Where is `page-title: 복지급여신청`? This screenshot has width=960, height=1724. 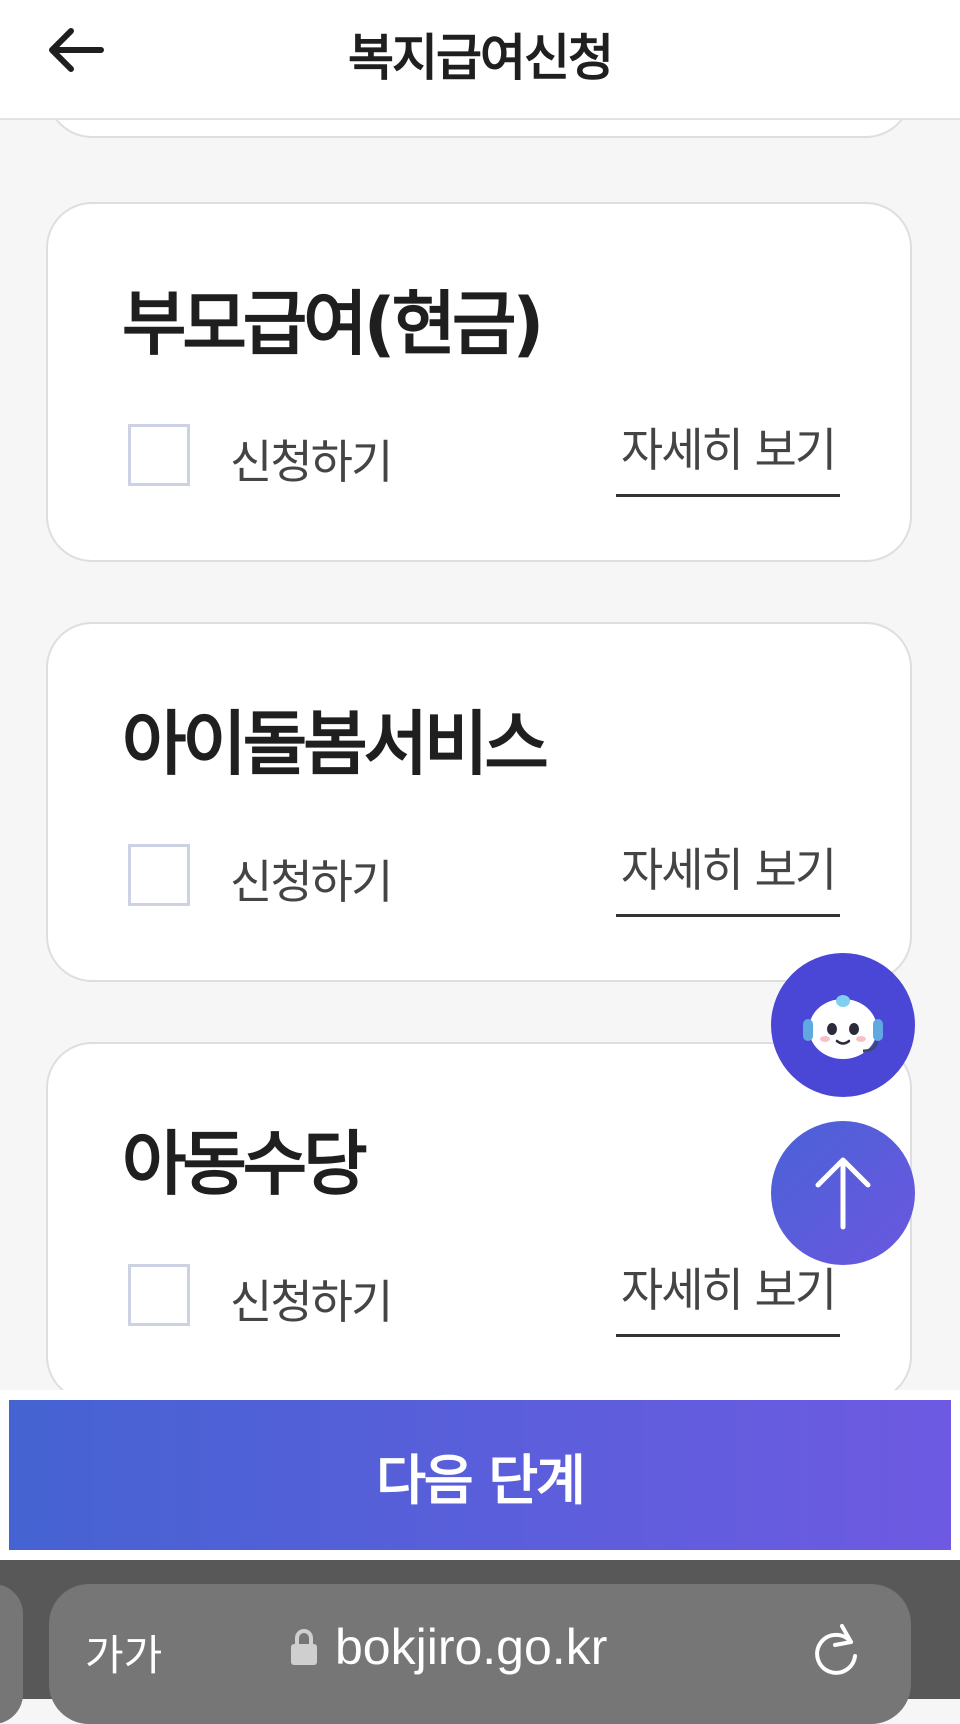 page-title: 복지급여신청 is located at coordinates (481, 58).